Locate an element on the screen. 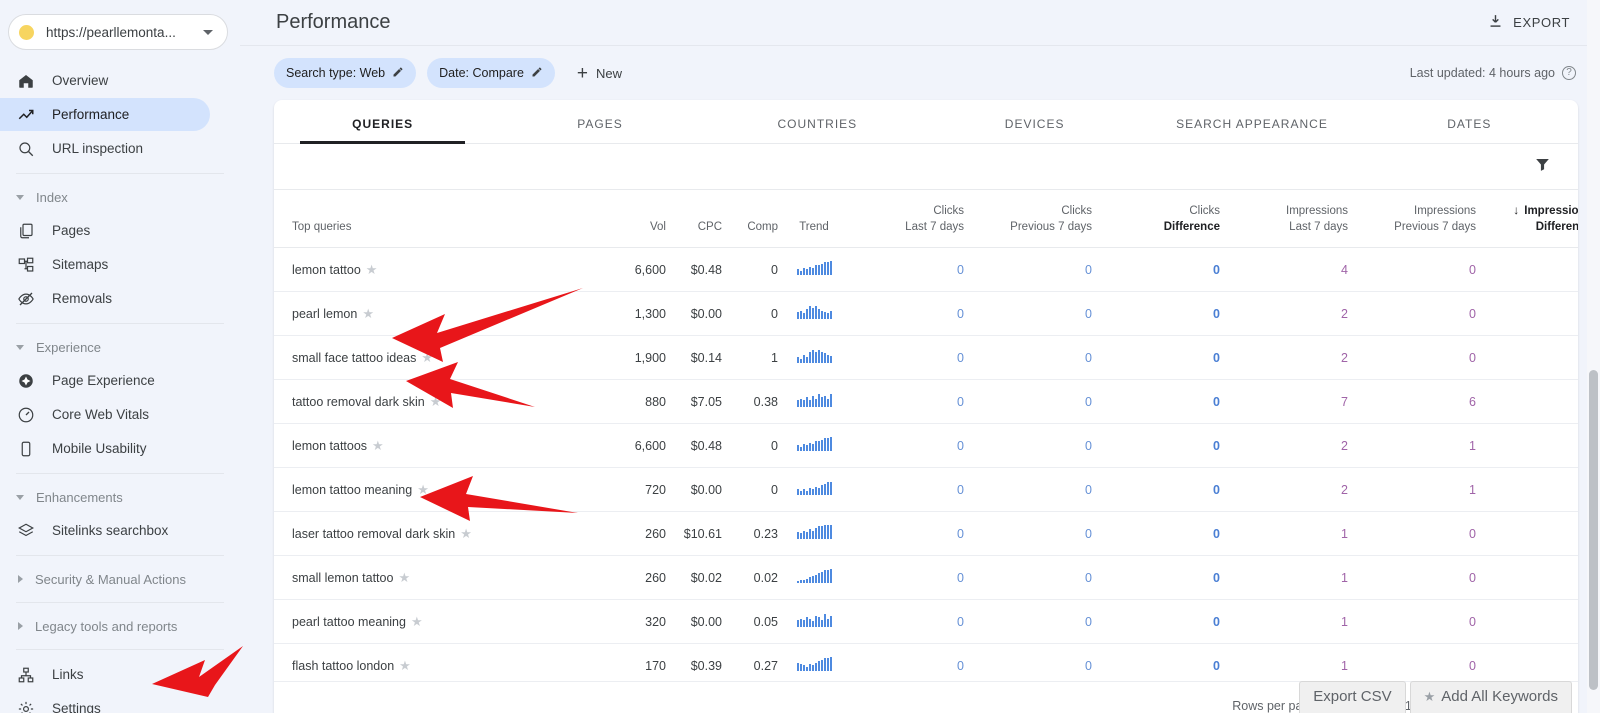  column-header-vol: Vol is located at coordinates (635, 219).